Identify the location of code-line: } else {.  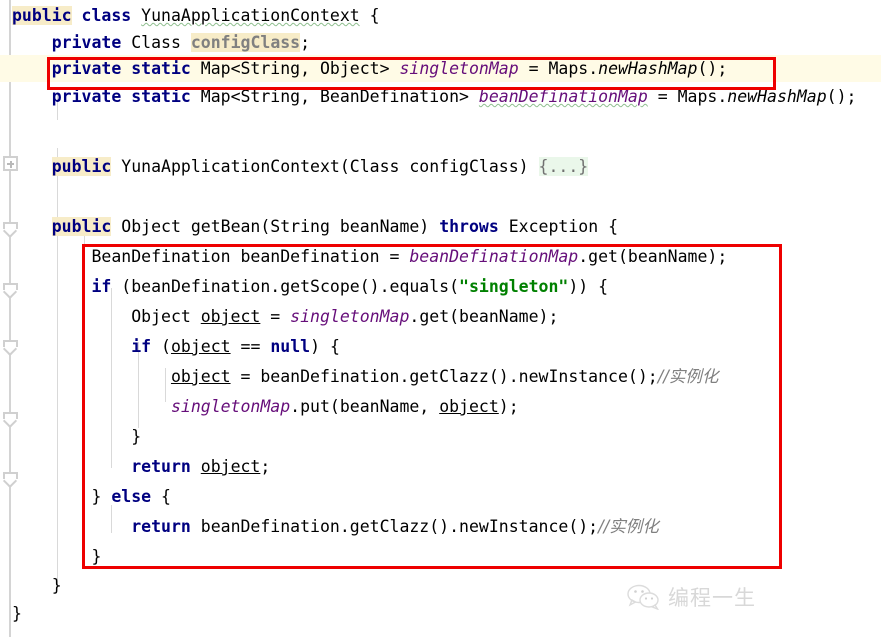
(440, 496).